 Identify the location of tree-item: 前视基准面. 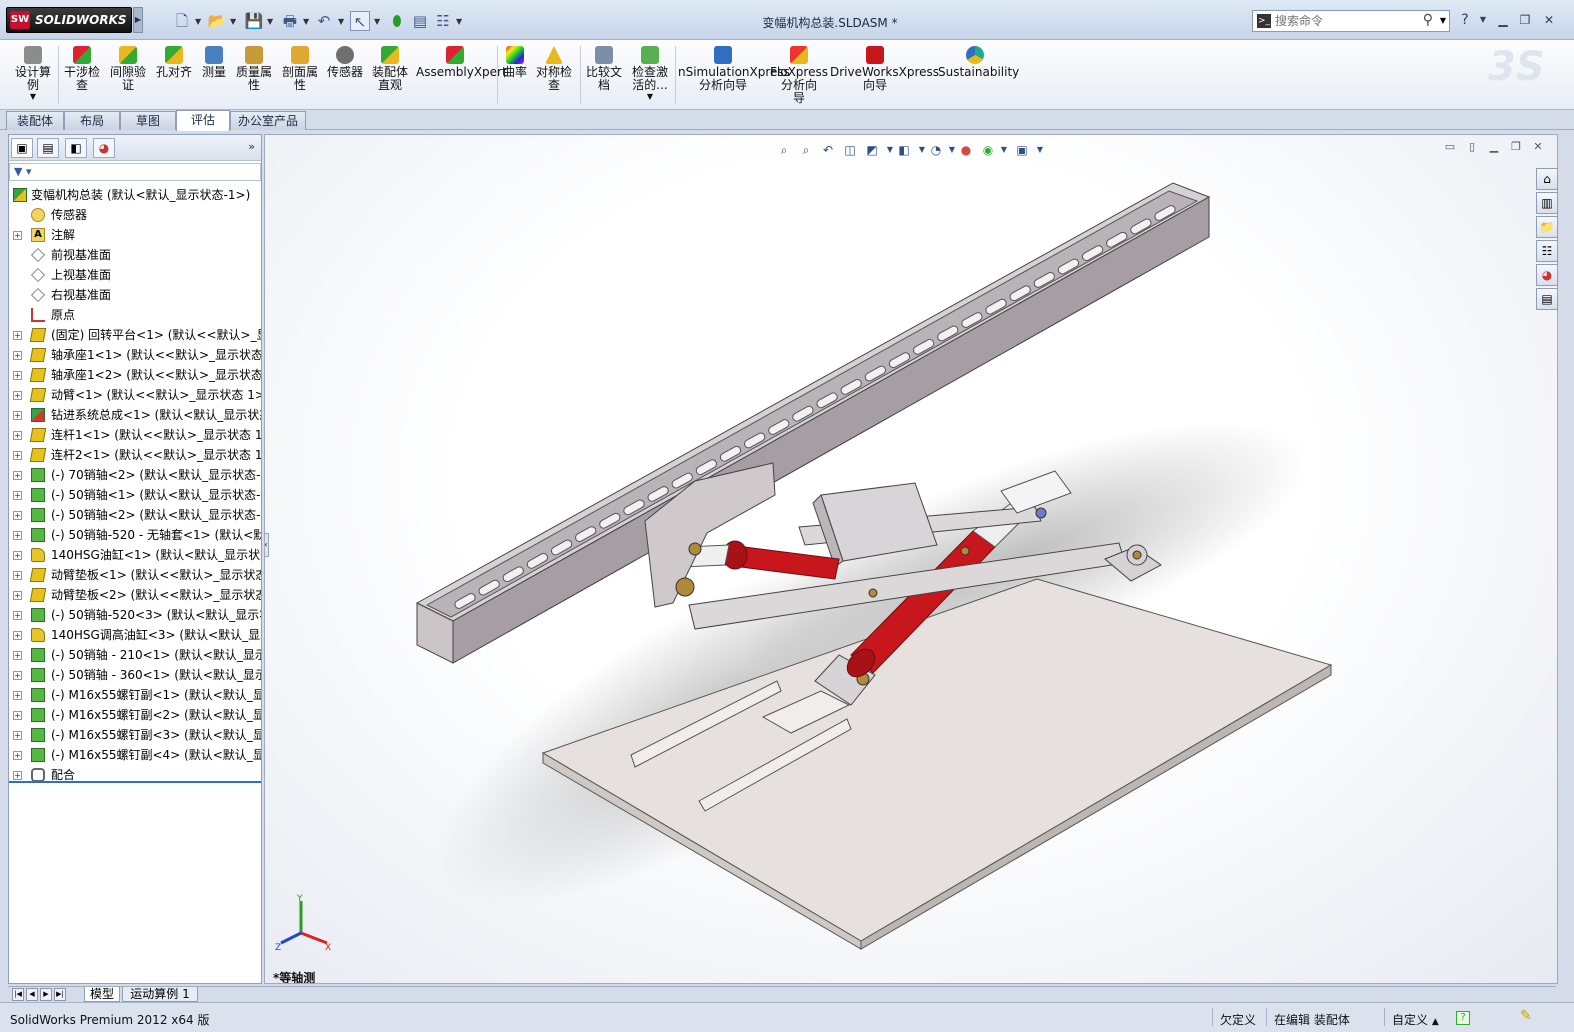
(135, 255).